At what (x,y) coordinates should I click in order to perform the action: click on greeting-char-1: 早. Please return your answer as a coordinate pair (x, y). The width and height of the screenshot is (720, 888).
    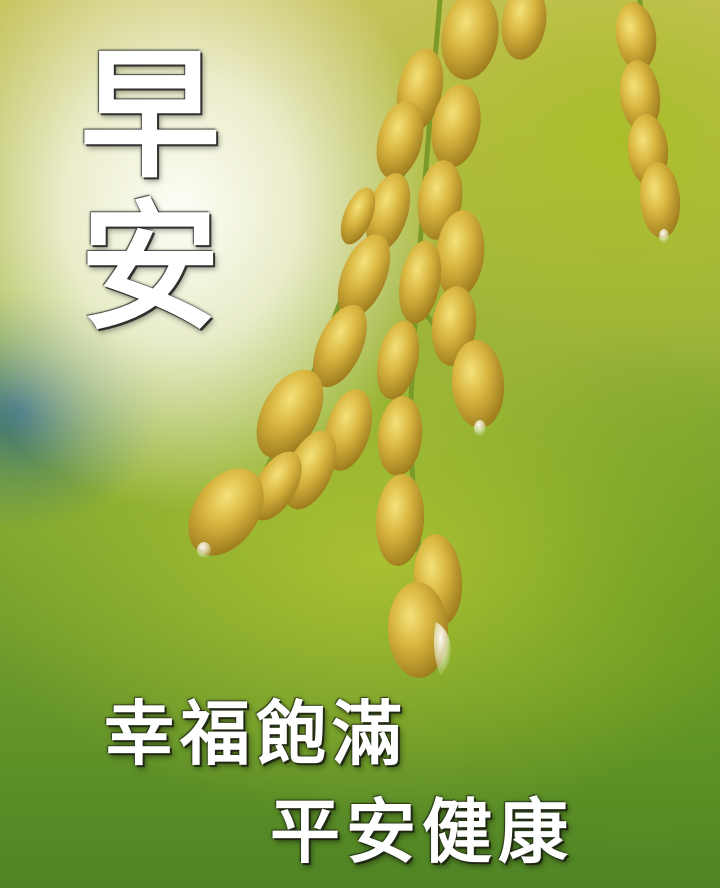
    Looking at the image, I should click on (149, 116).